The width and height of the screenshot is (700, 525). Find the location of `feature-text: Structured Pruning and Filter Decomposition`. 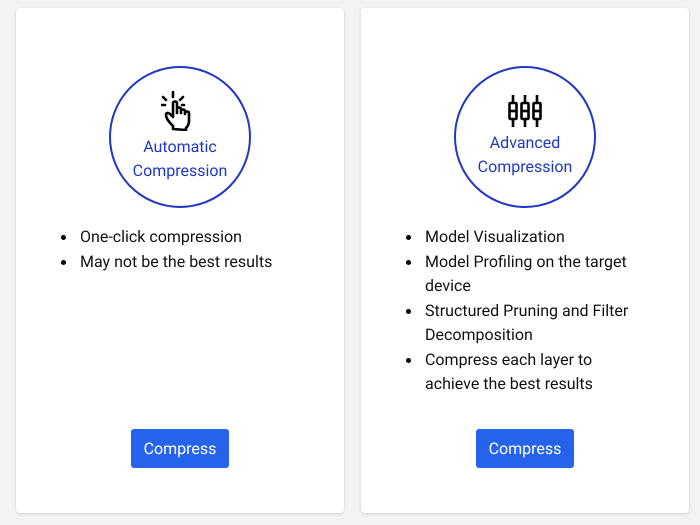

feature-text: Structured Pruning and Filter Decomposition is located at coordinates (527, 323).